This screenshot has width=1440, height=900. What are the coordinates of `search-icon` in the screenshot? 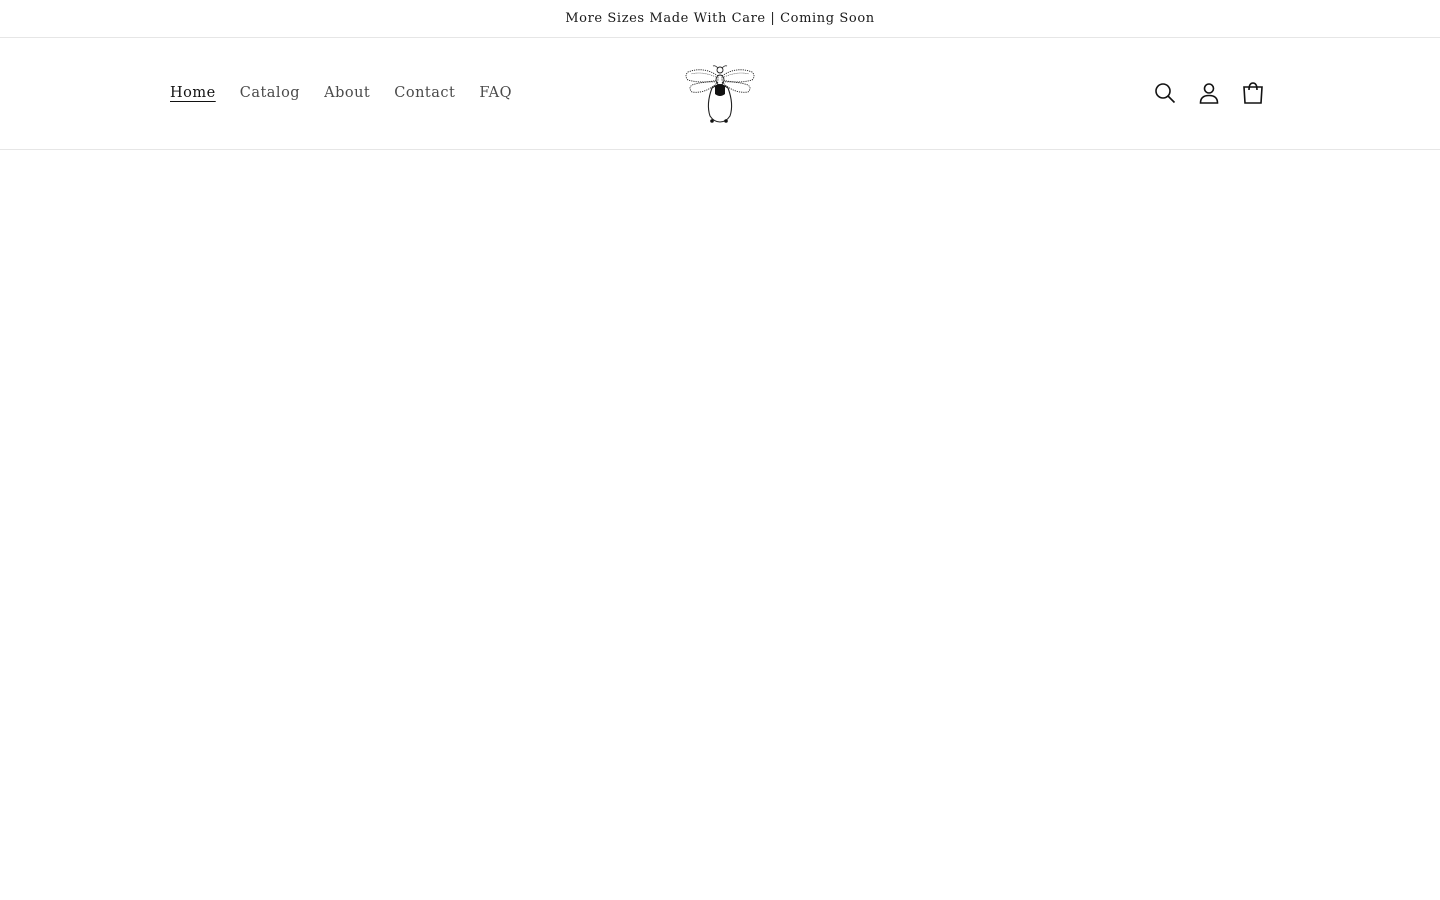 It's located at (1165, 93).